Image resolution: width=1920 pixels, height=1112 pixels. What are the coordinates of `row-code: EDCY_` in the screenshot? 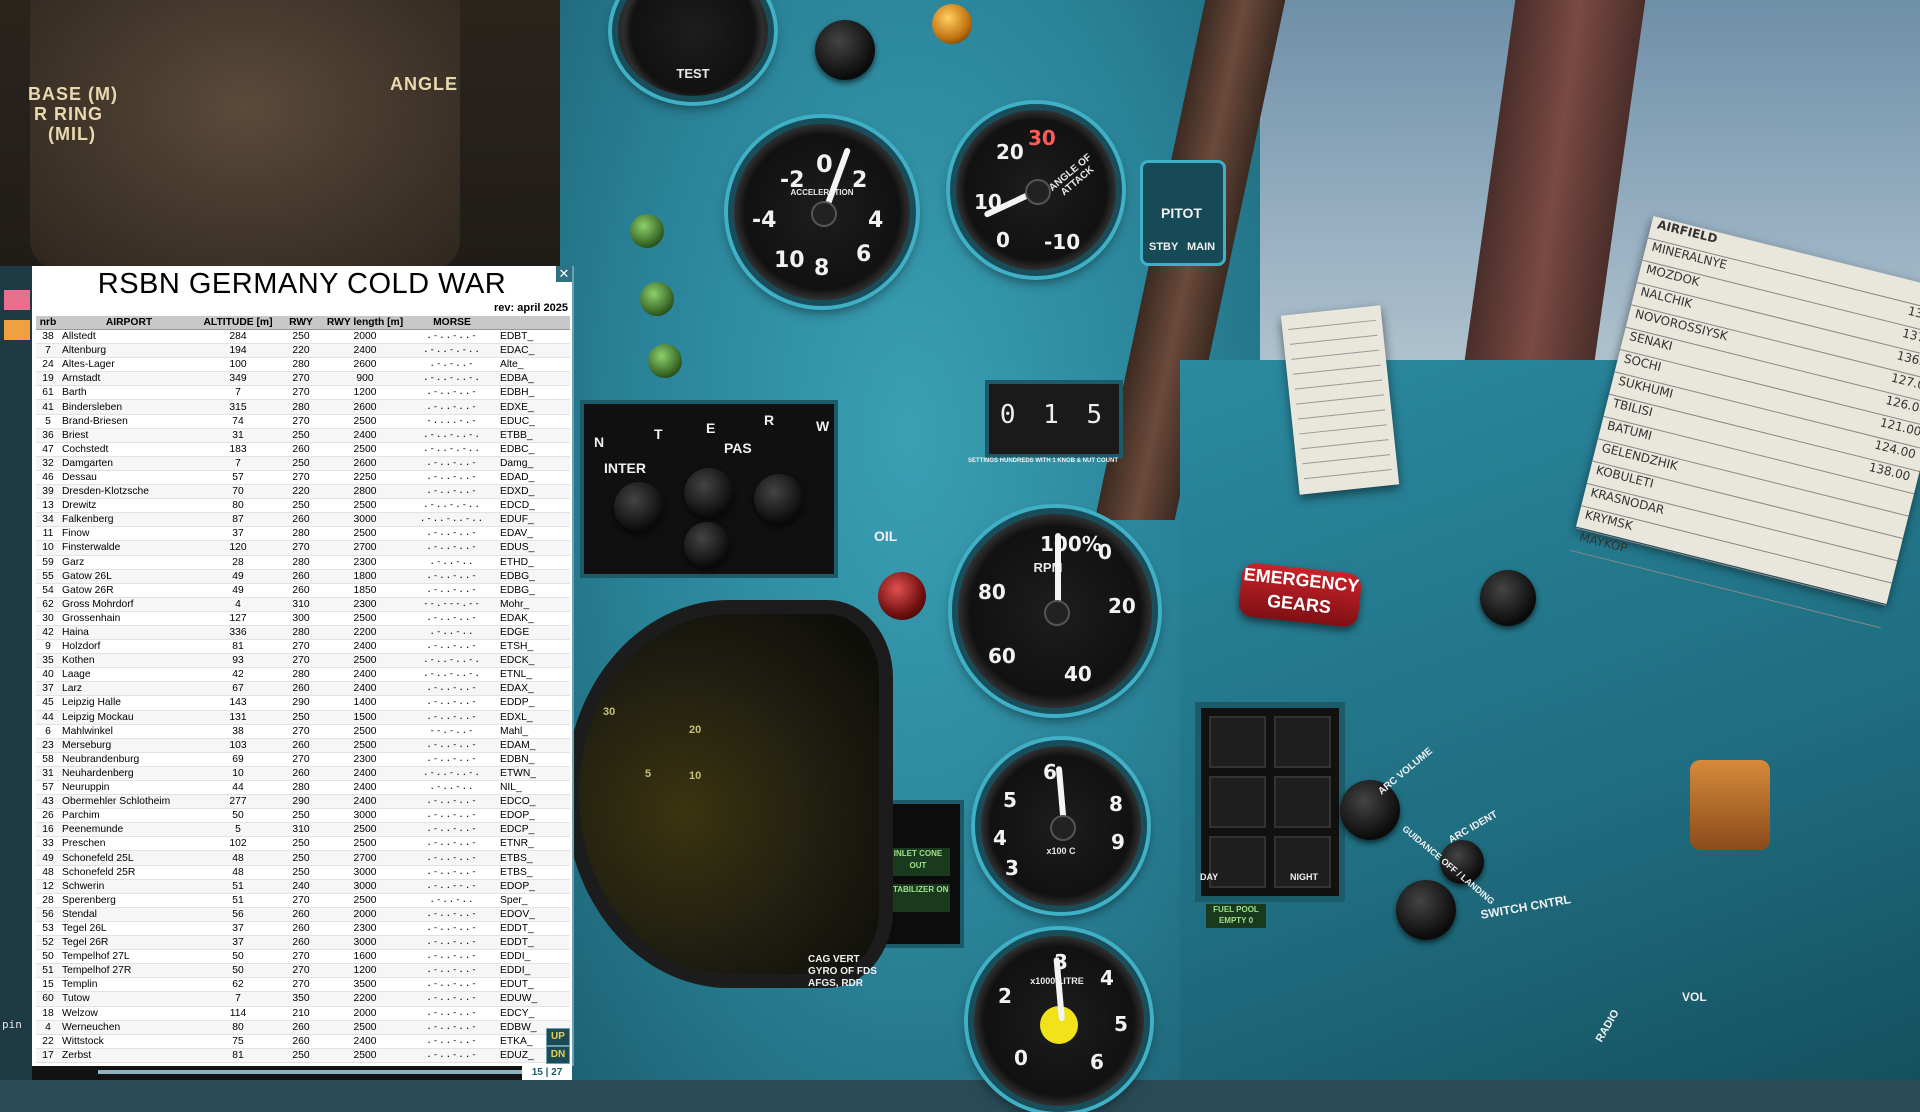 It's located at (534, 1013).